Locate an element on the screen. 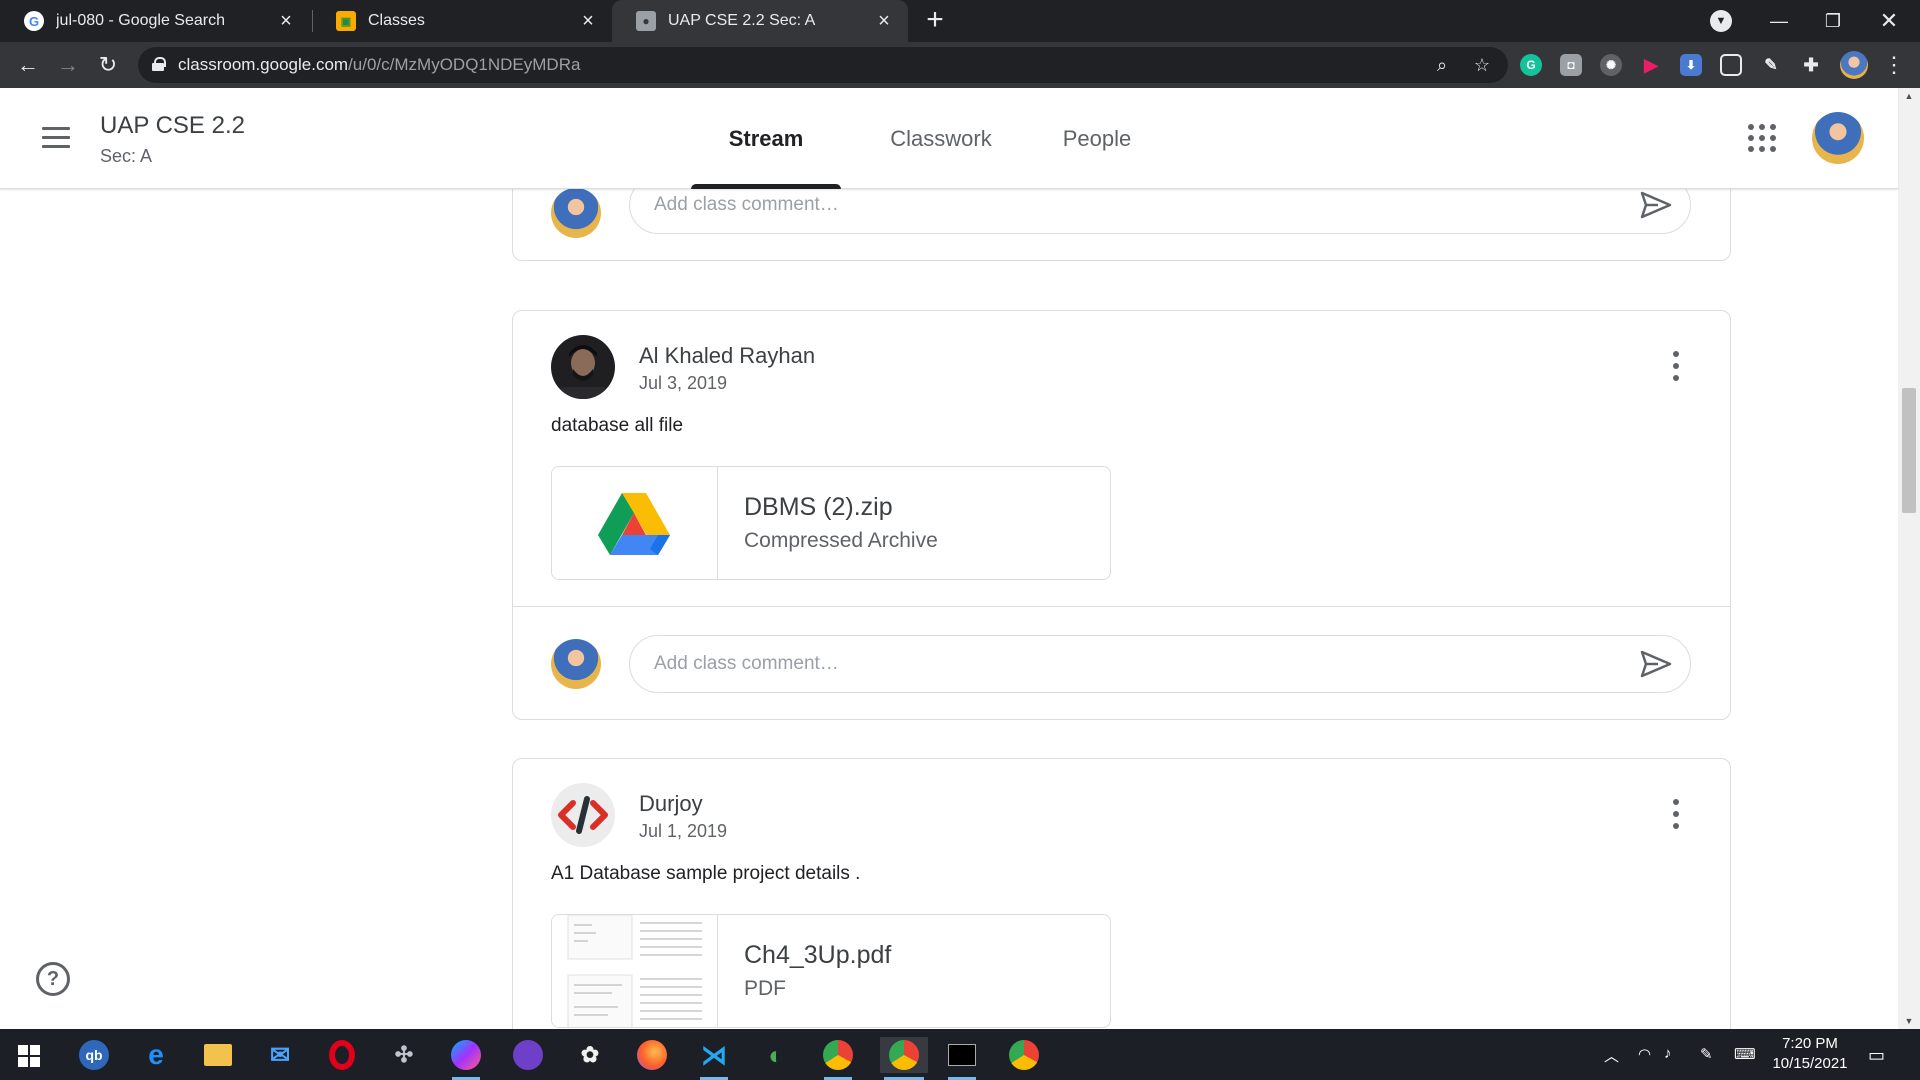  attachment-name: Ch4_3Up.pdf is located at coordinates (818, 955).